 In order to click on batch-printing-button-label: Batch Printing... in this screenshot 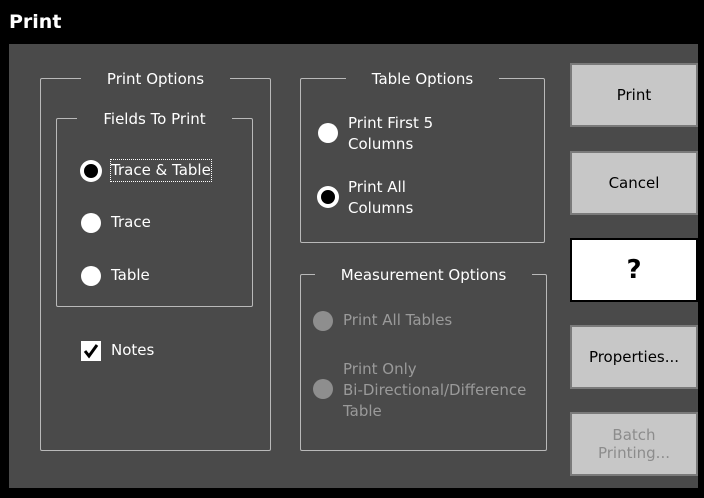, I will do `click(634, 444)`.